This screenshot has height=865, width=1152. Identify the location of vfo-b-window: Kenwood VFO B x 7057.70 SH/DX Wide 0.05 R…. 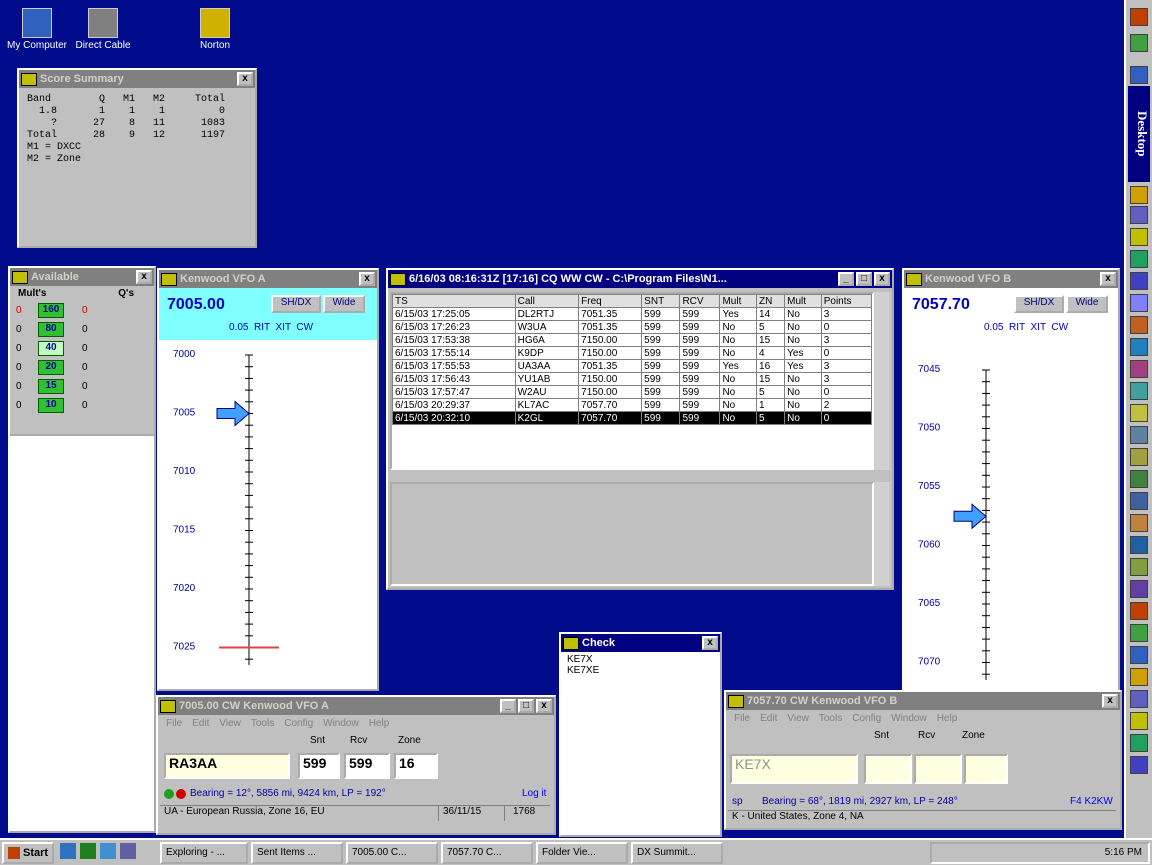
(1011, 484).